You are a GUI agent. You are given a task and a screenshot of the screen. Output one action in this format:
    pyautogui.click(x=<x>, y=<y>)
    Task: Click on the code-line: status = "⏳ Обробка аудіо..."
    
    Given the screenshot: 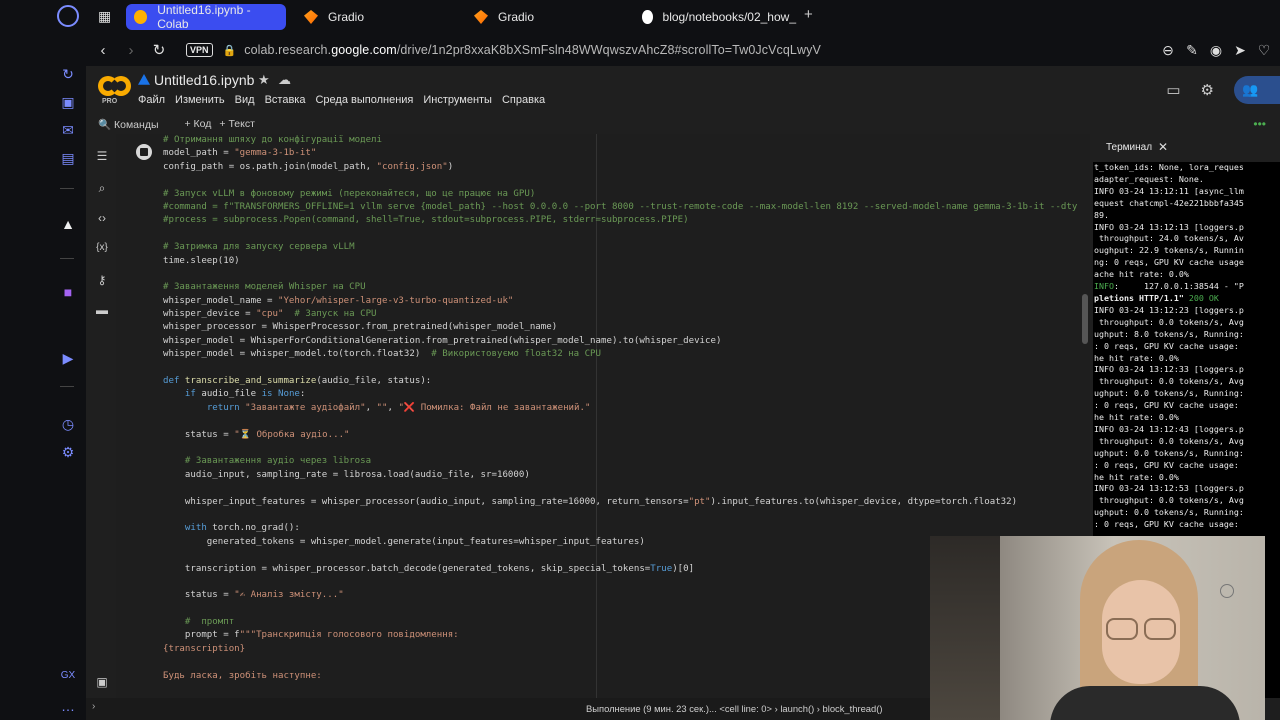 What is the action you would take?
    pyautogui.click(x=620, y=435)
    